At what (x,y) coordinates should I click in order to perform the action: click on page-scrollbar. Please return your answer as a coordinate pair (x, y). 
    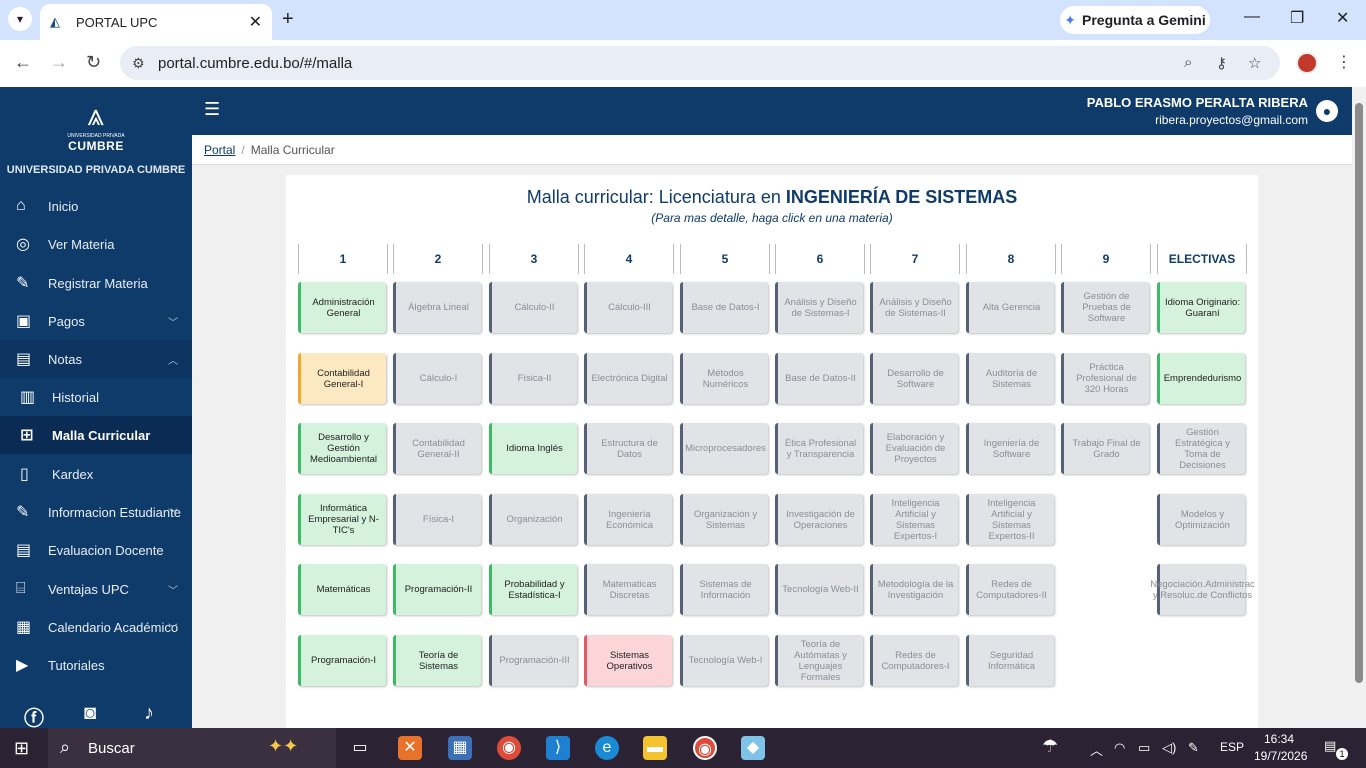
    Looking at the image, I should click on (1359, 407).